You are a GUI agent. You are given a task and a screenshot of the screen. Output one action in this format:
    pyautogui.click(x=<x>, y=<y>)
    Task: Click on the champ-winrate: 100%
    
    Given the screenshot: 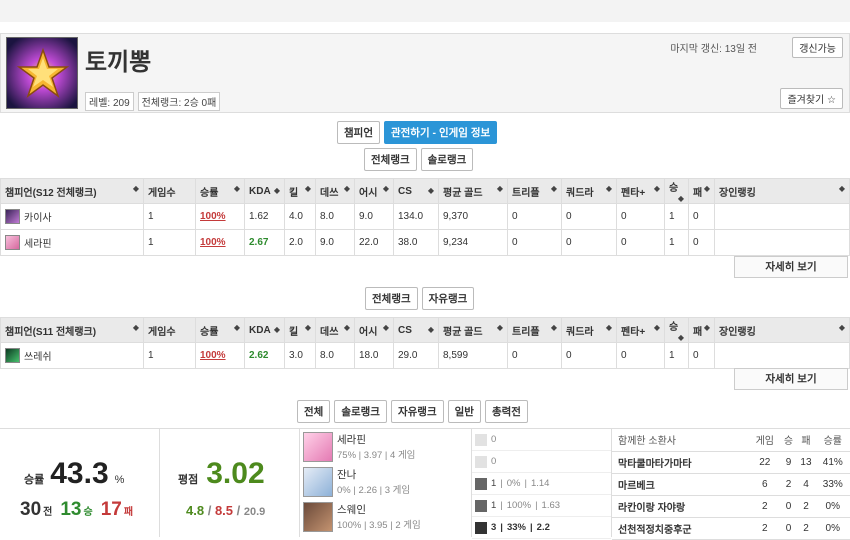 What is the action you would take?
    pyautogui.click(x=349, y=525)
    